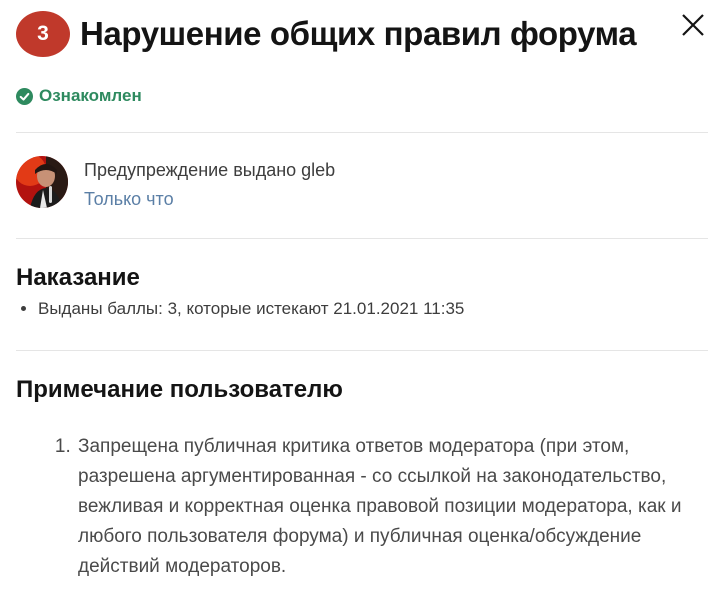 The width and height of the screenshot is (714, 614). Describe the element at coordinates (43, 34) in the screenshot. I see `points-badge: 3` at that location.